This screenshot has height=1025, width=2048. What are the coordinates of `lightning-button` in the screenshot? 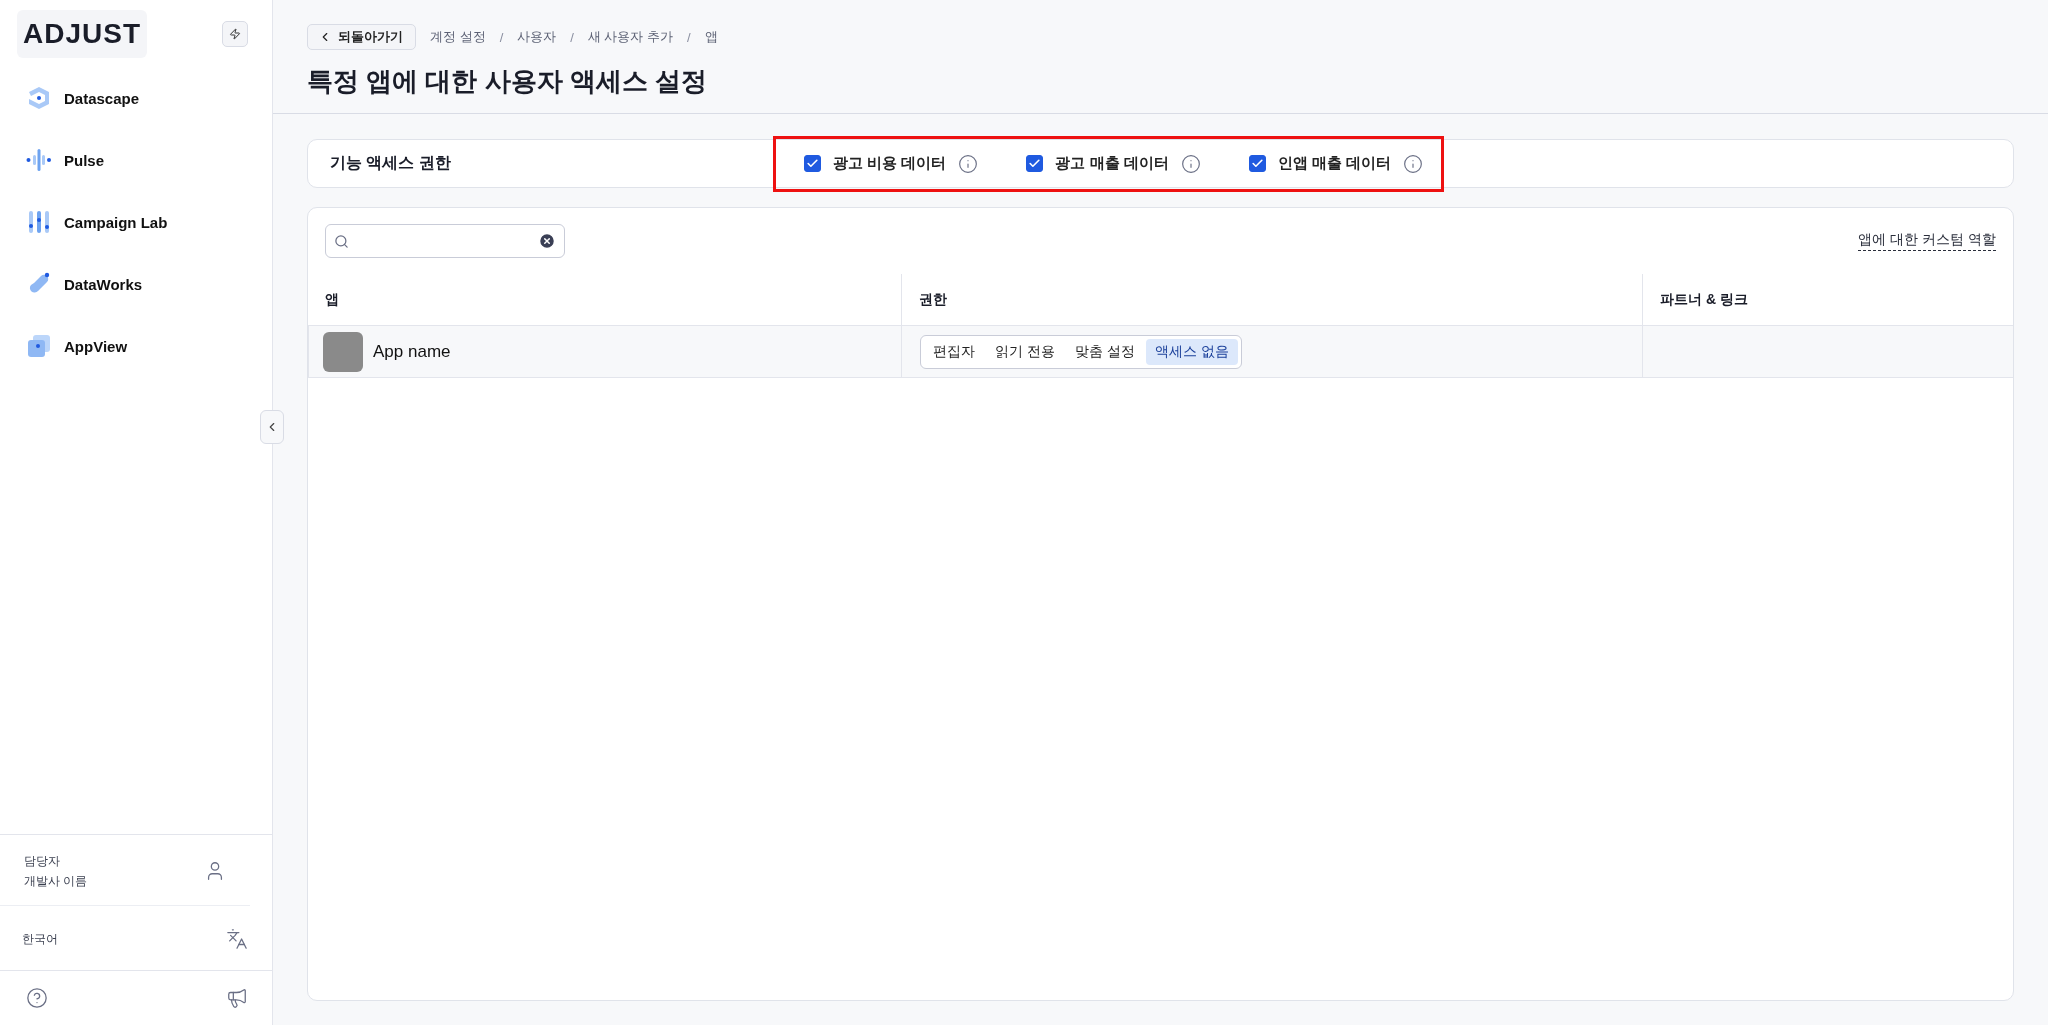 It's located at (235, 34).